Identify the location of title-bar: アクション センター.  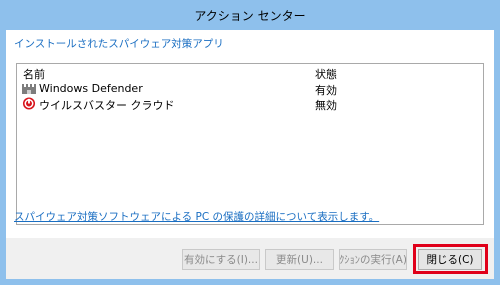
(250, 15).